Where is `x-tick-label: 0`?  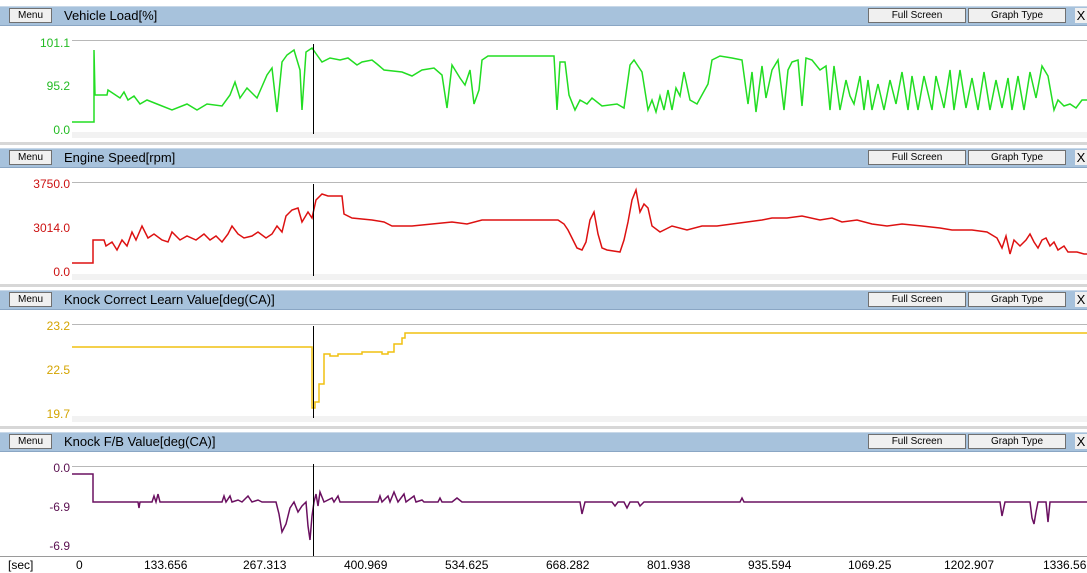 x-tick-label: 0 is located at coordinates (79, 565).